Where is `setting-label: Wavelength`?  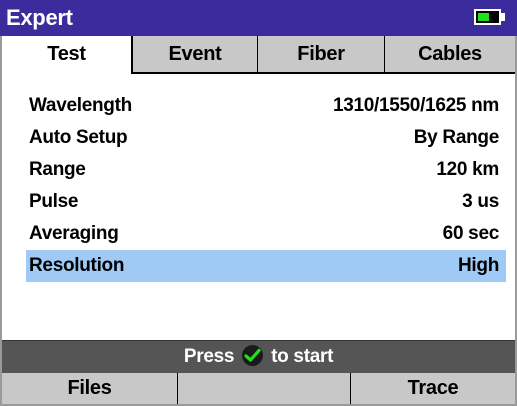
setting-label: Wavelength is located at coordinates (80, 105).